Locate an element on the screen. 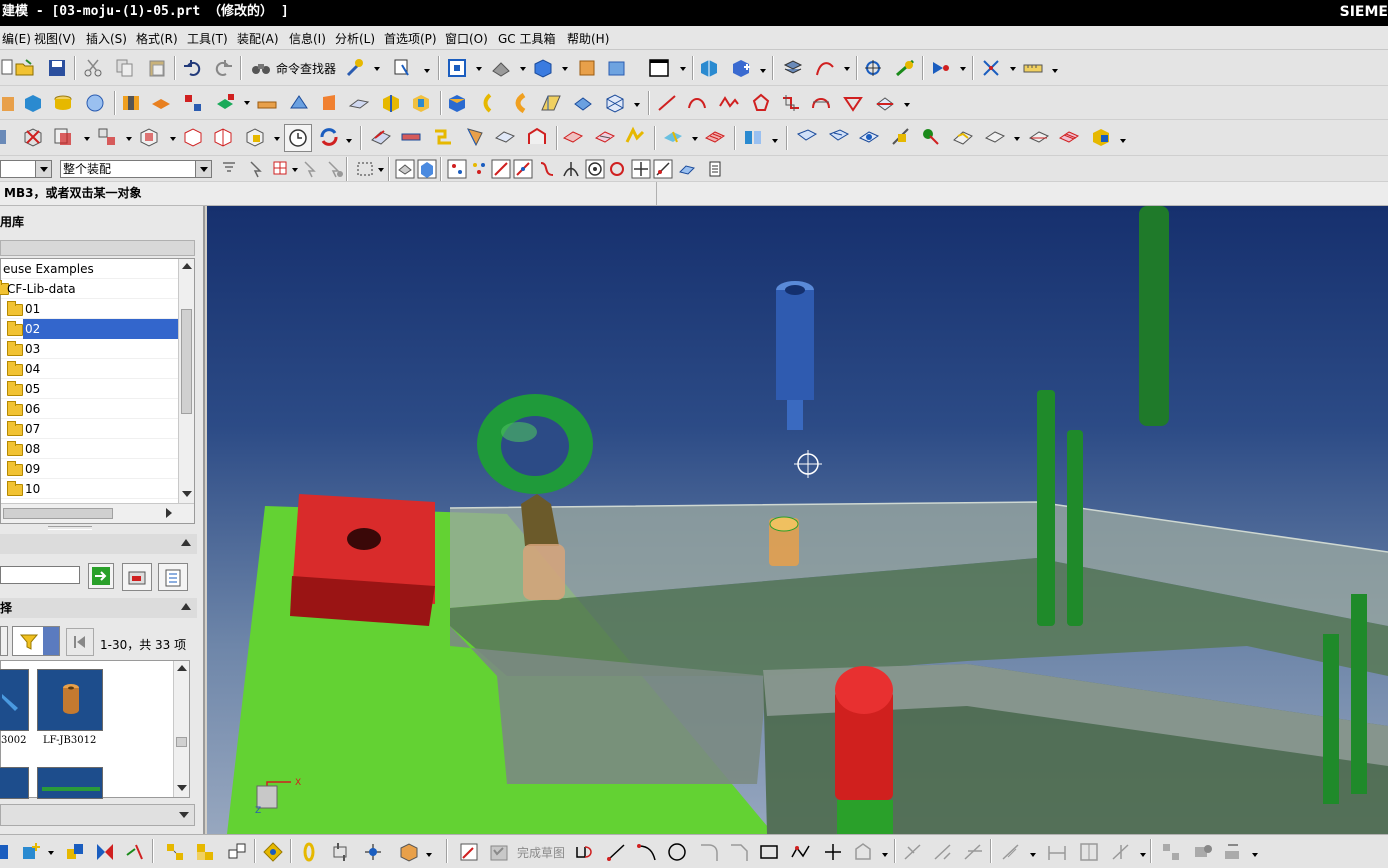 The image size is (1388, 868). ruler-icon is located at coordinates (1033, 68).